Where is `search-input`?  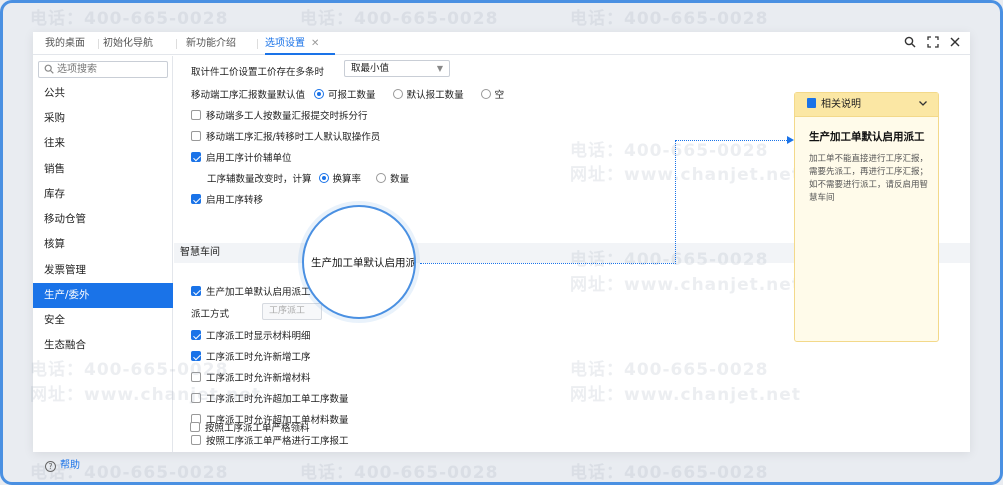
search-input is located at coordinates (109, 69).